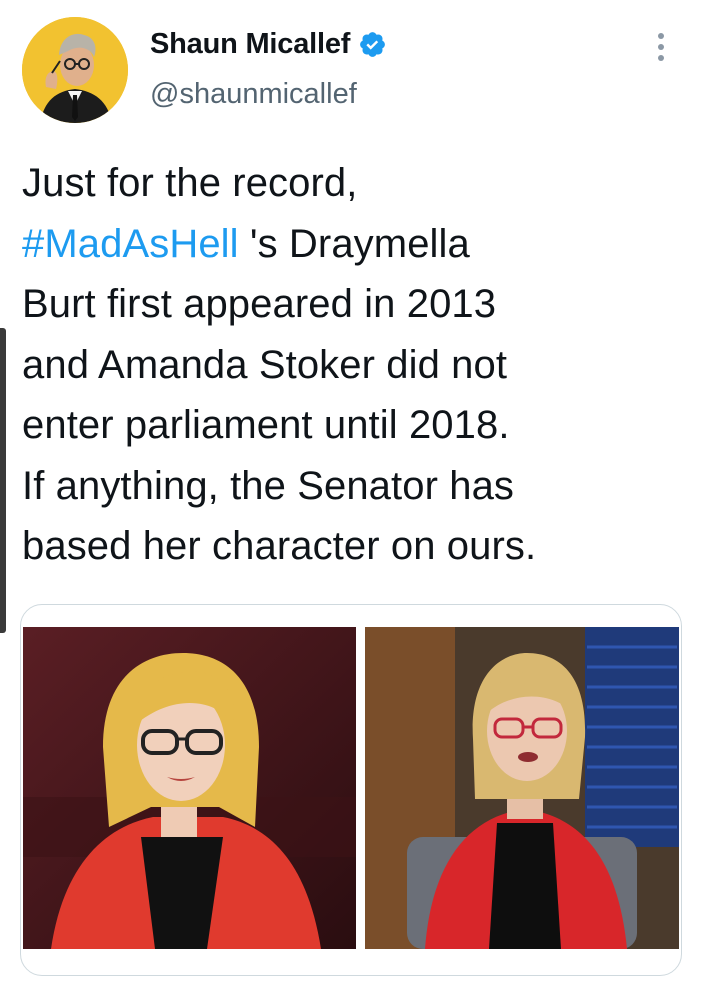 This screenshot has height=1000, width=701. I want to click on verified-badge-icon, so click(373, 44).